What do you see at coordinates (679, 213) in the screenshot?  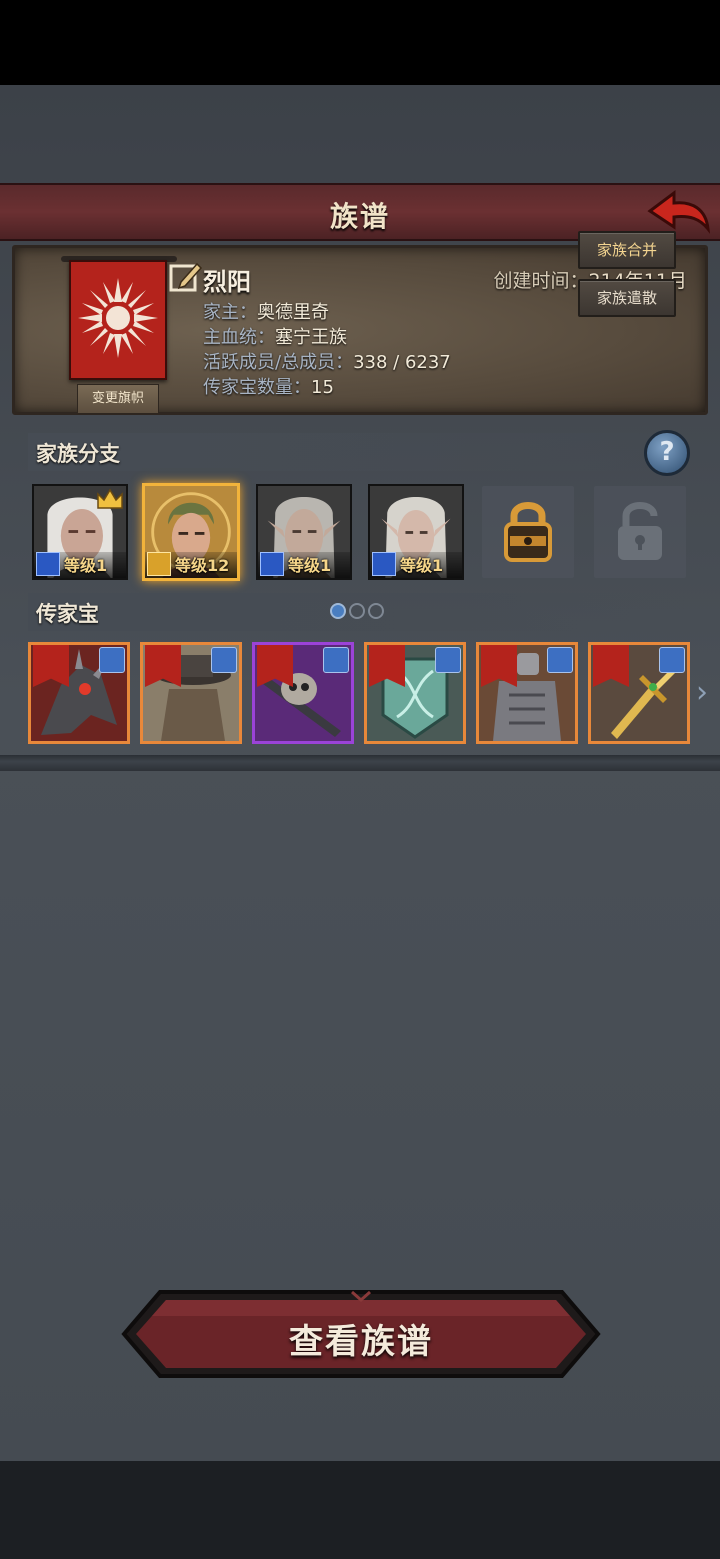 I see `back-arrow-icon` at bounding box center [679, 213].